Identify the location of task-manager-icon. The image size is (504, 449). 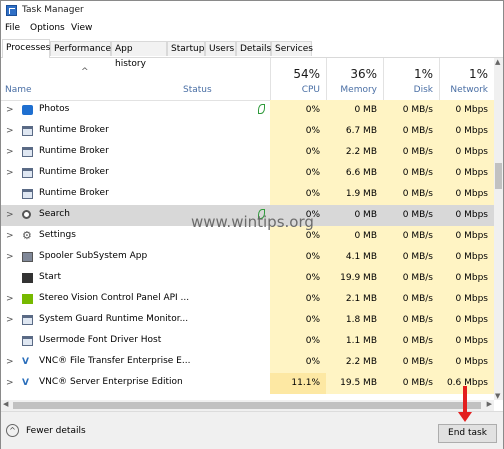
(11, 10).